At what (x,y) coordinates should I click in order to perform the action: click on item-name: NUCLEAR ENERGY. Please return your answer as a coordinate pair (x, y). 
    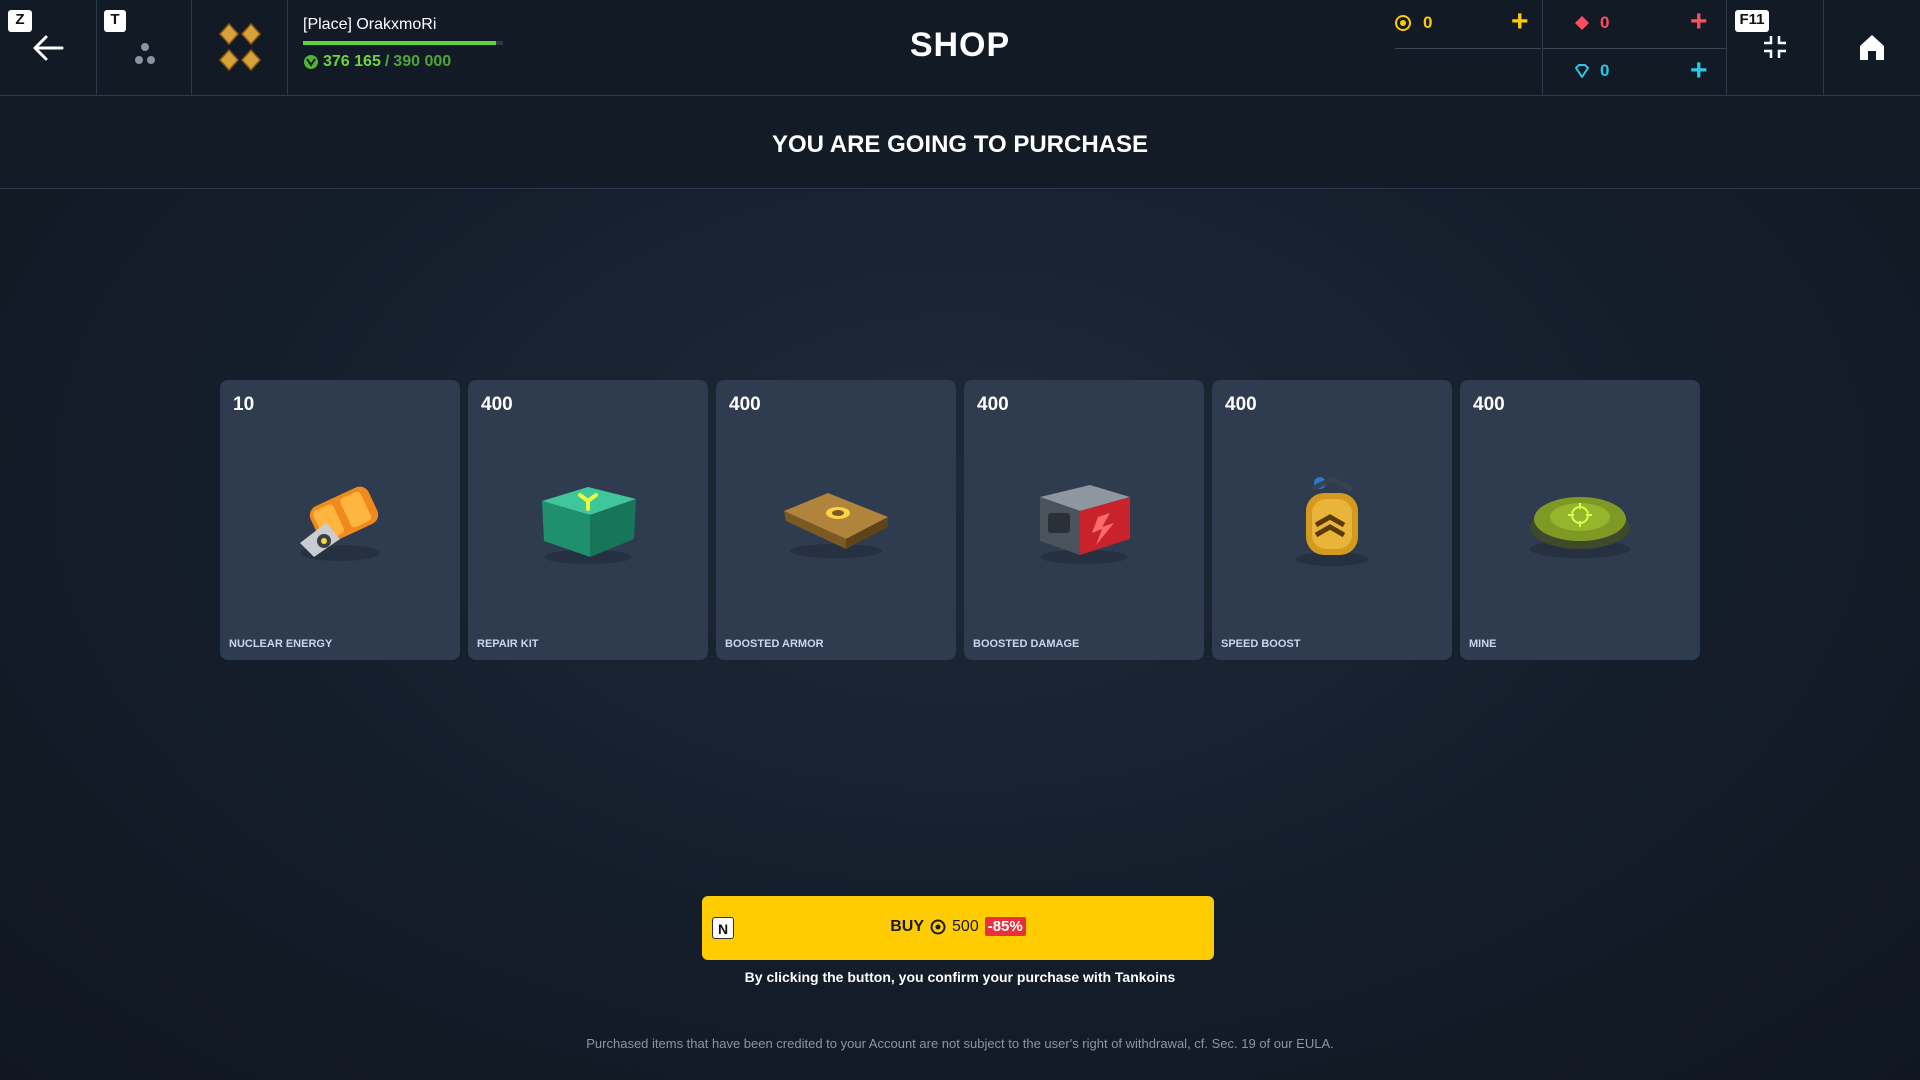
    Looking at the image, I should click on (281, 644).